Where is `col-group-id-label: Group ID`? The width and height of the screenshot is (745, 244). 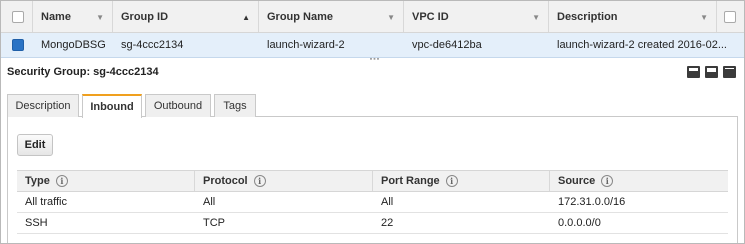 col-group-id-label: Group ID is located at coordinates (145, 16).